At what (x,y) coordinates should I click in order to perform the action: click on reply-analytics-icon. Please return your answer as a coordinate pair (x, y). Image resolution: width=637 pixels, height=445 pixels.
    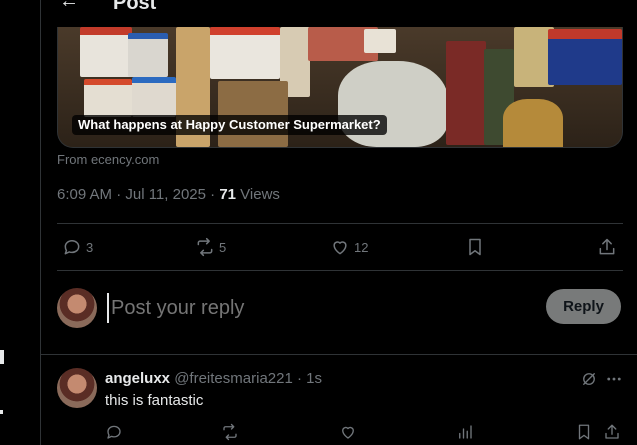
    Looking at the image, I should click on (465, 434).